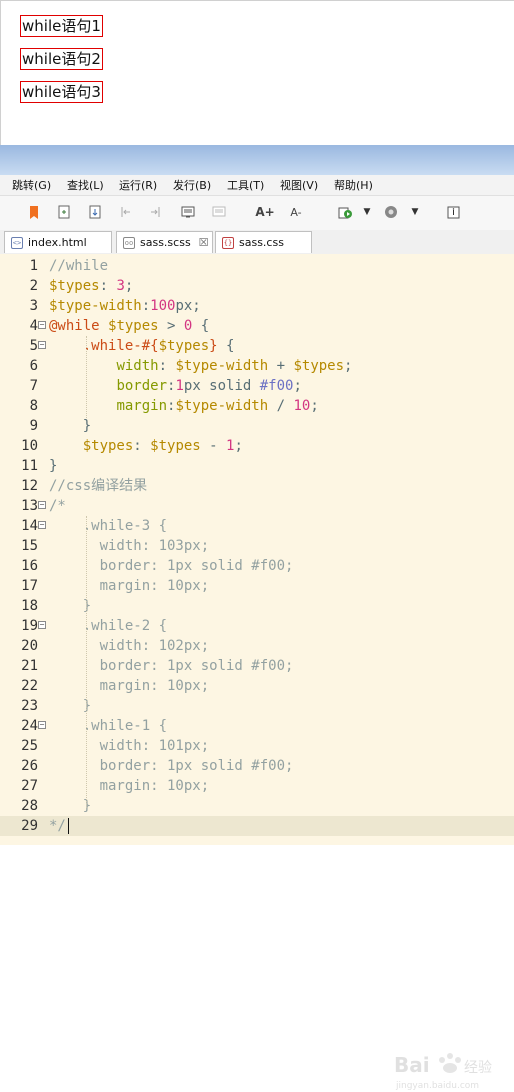 The width and height of the screenshot is (514, 1092). What do you see at coordinates (299, 185) in the screenshot?
I see `menu-view: 视图(V)` at bounding box center [299, 185].